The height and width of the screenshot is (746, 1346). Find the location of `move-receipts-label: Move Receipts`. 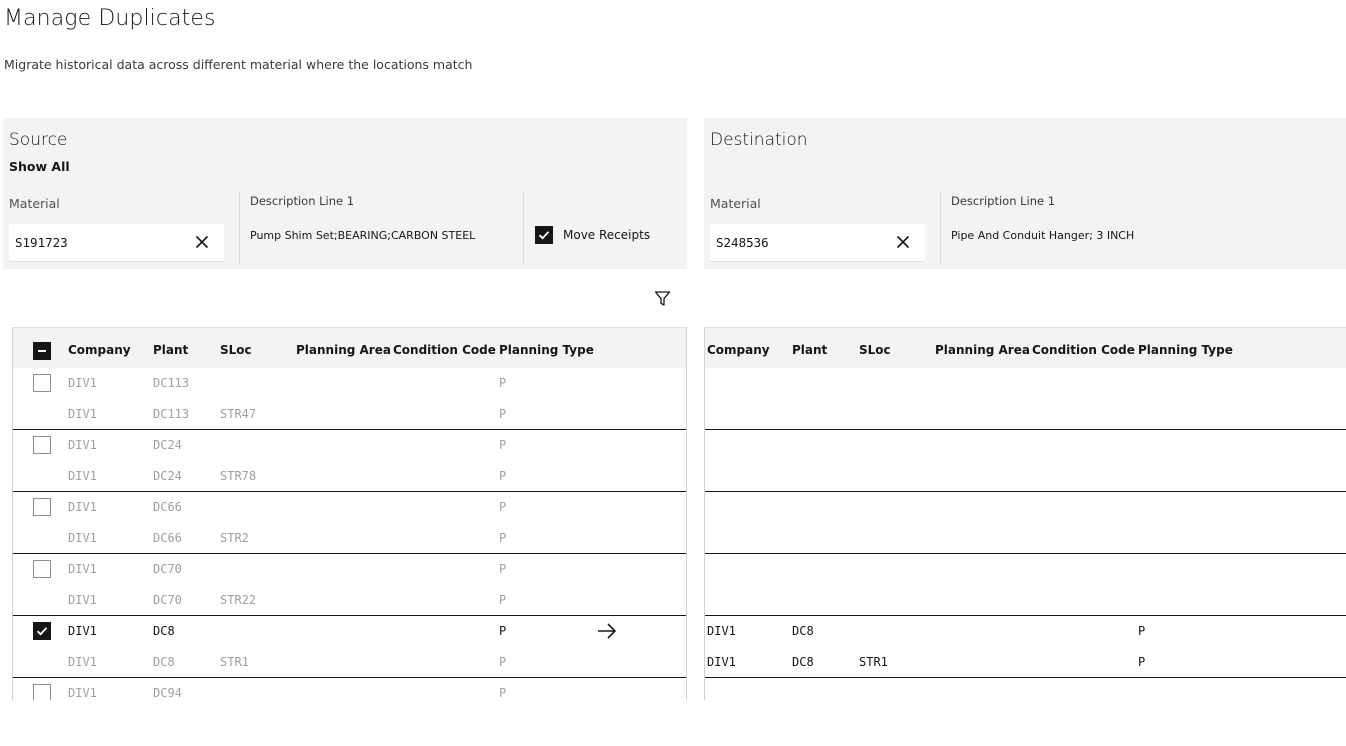

move-receipts-label: Move Receipts is located at coordinates (607, 235).